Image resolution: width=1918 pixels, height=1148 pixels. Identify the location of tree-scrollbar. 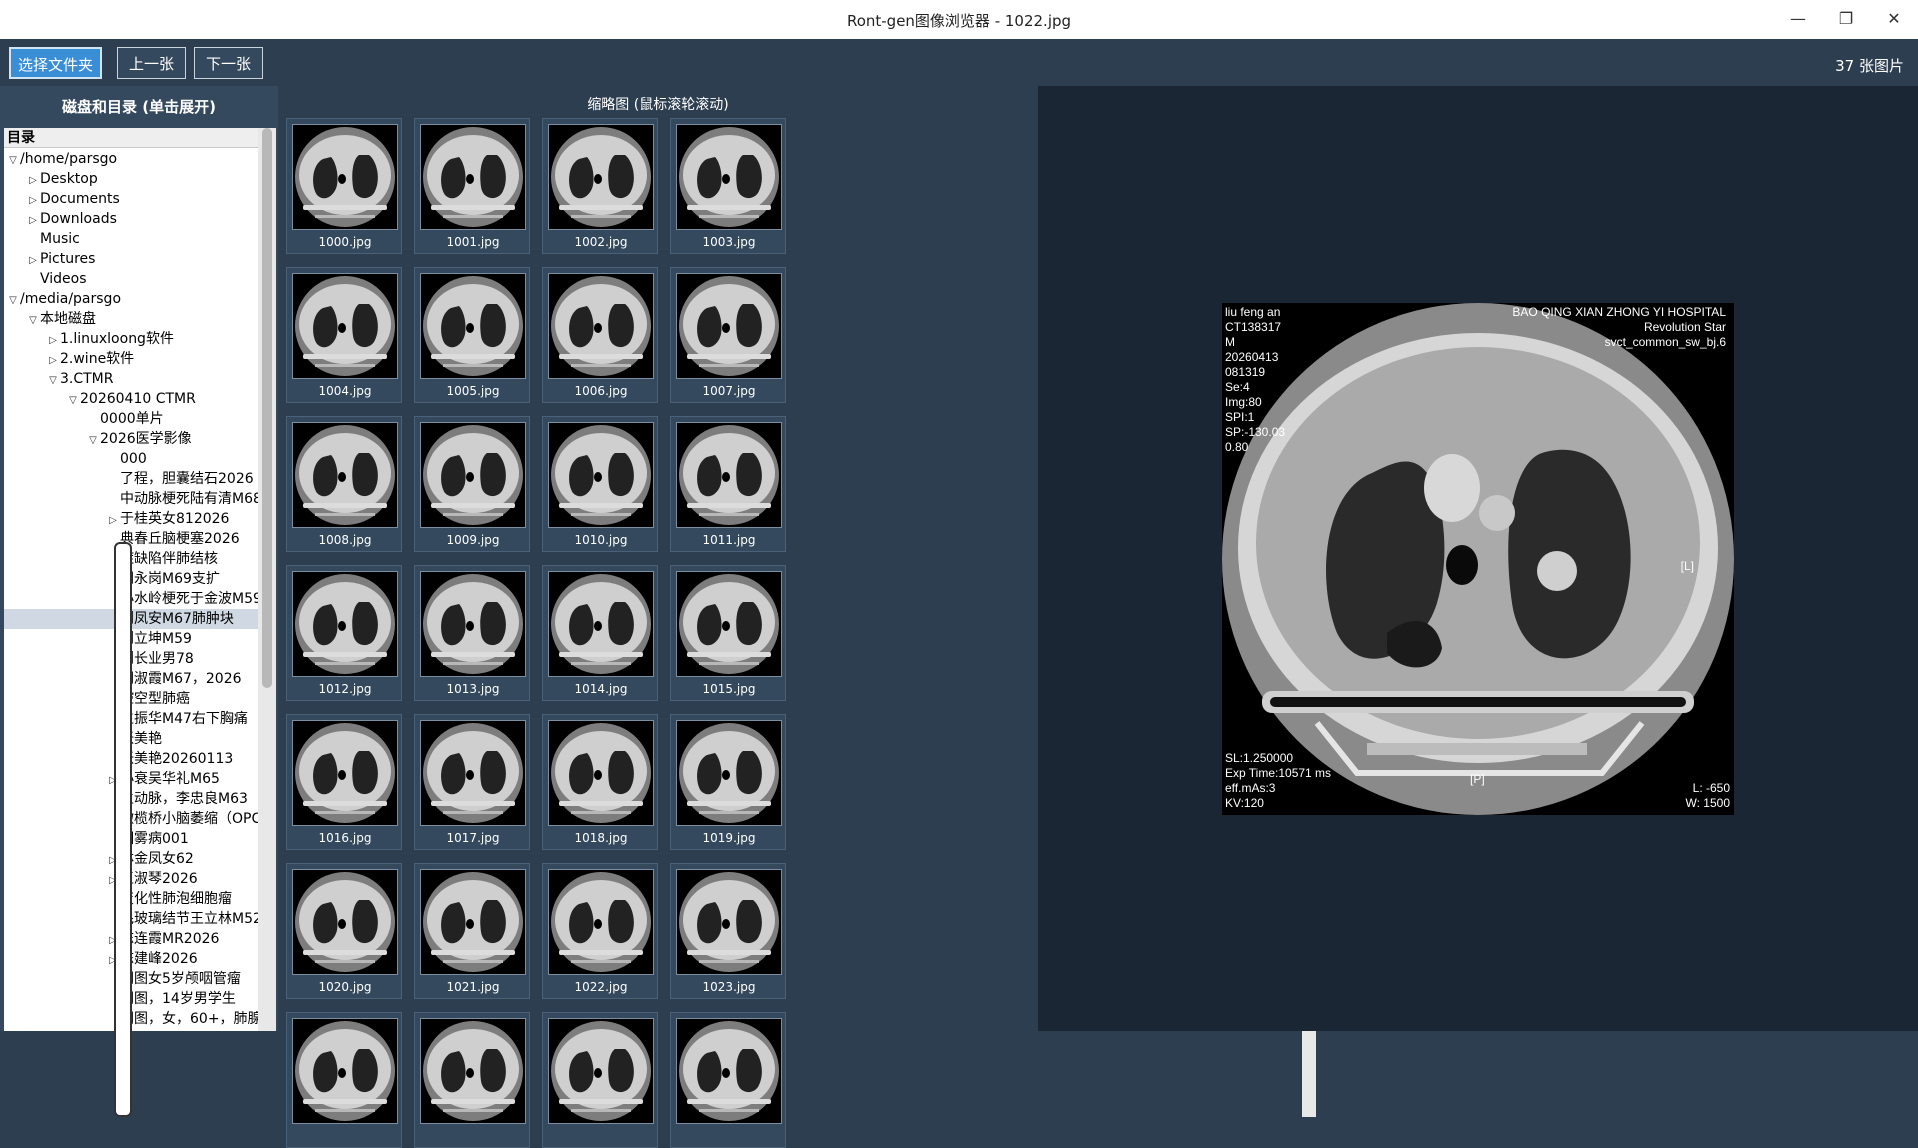
(267, 579).